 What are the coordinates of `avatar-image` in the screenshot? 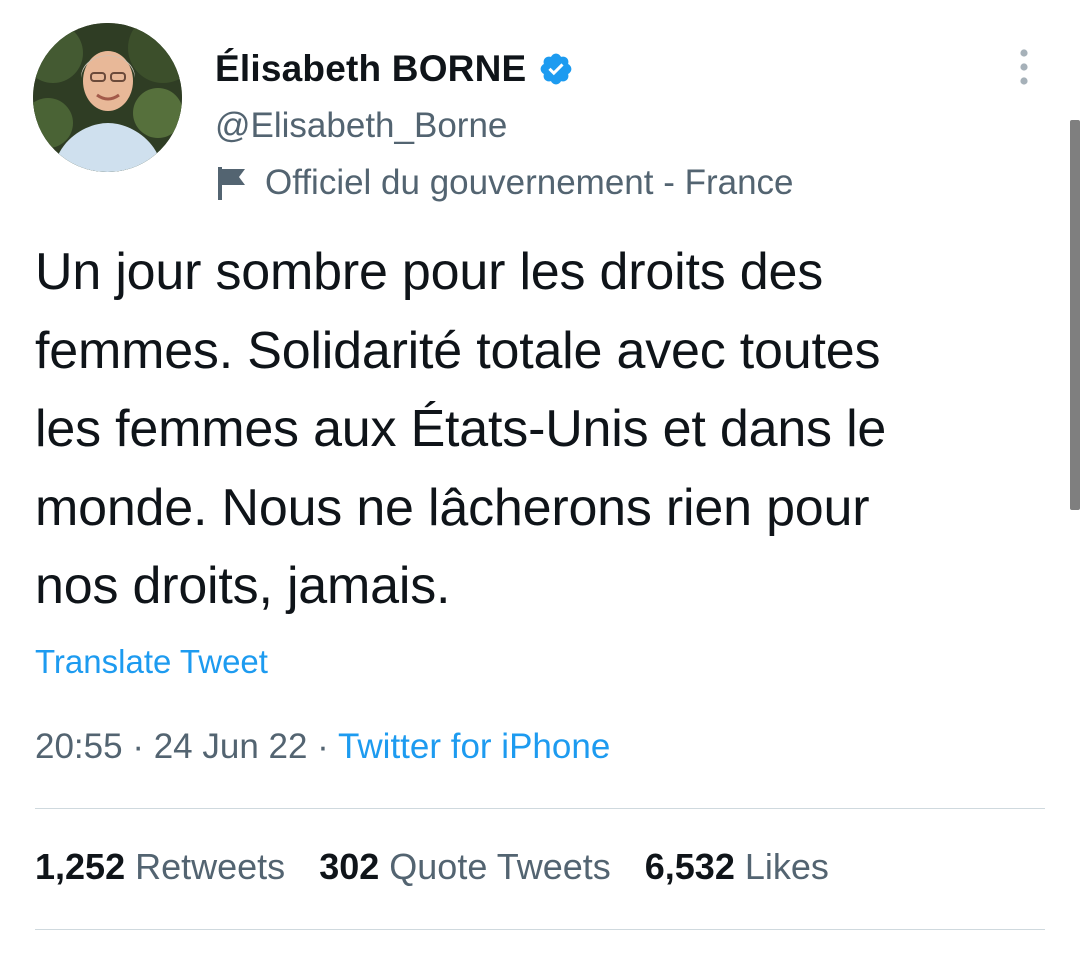 It's located at (107, 97).